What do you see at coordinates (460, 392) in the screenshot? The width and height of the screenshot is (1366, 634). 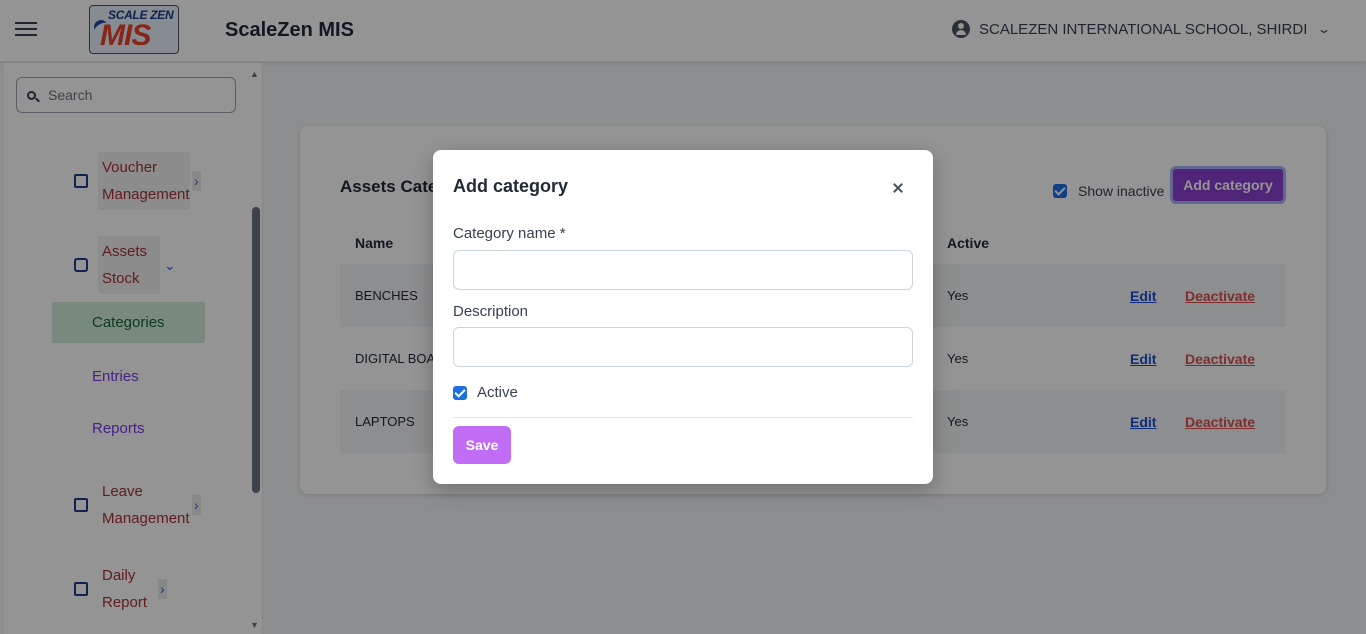 I see `active-checkbox` at bounding box center [460, 392].